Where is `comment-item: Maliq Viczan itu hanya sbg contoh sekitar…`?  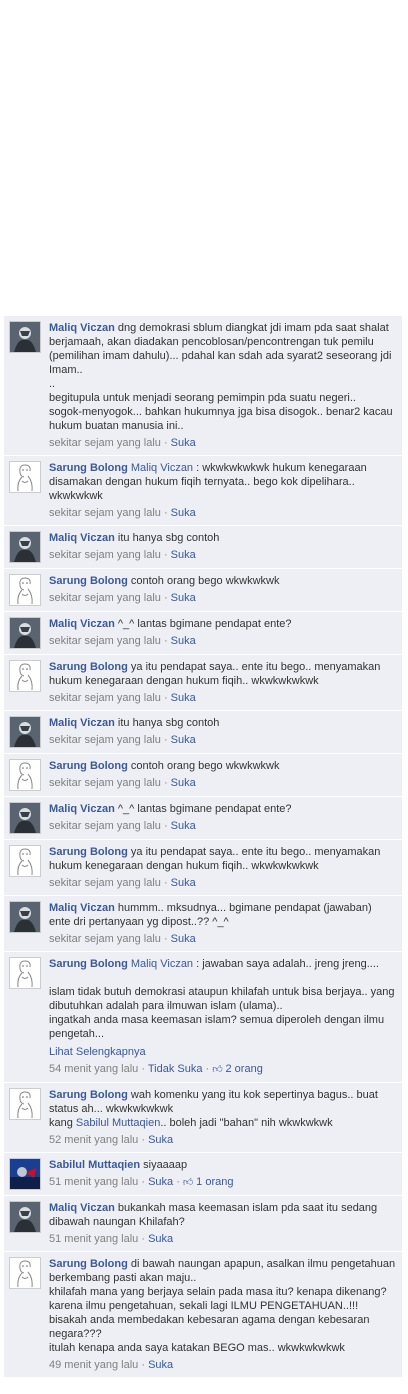
comment-item: Maliq Viczan itu hanya sbg contoh sekitar… is located at coordinates (203, 547).